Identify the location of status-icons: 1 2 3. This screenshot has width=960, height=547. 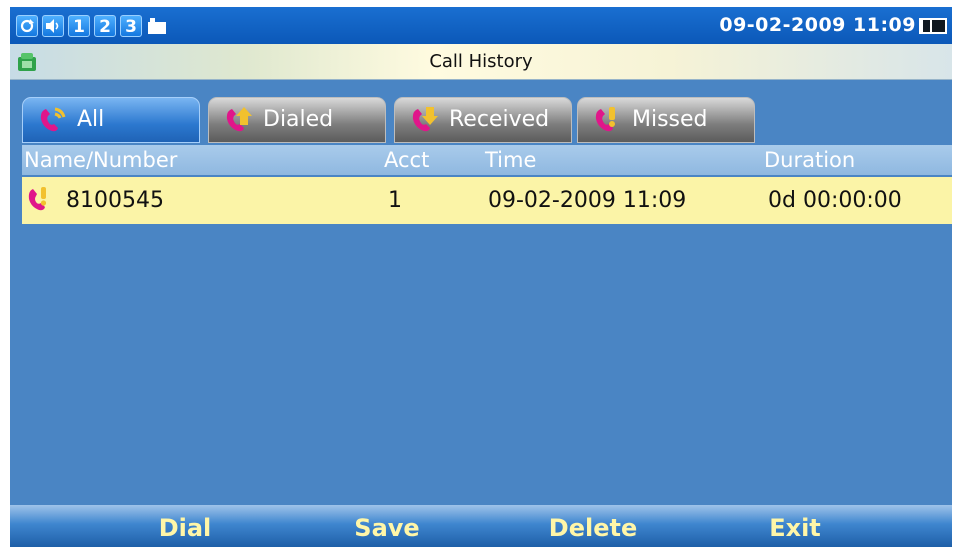
(92, 26).